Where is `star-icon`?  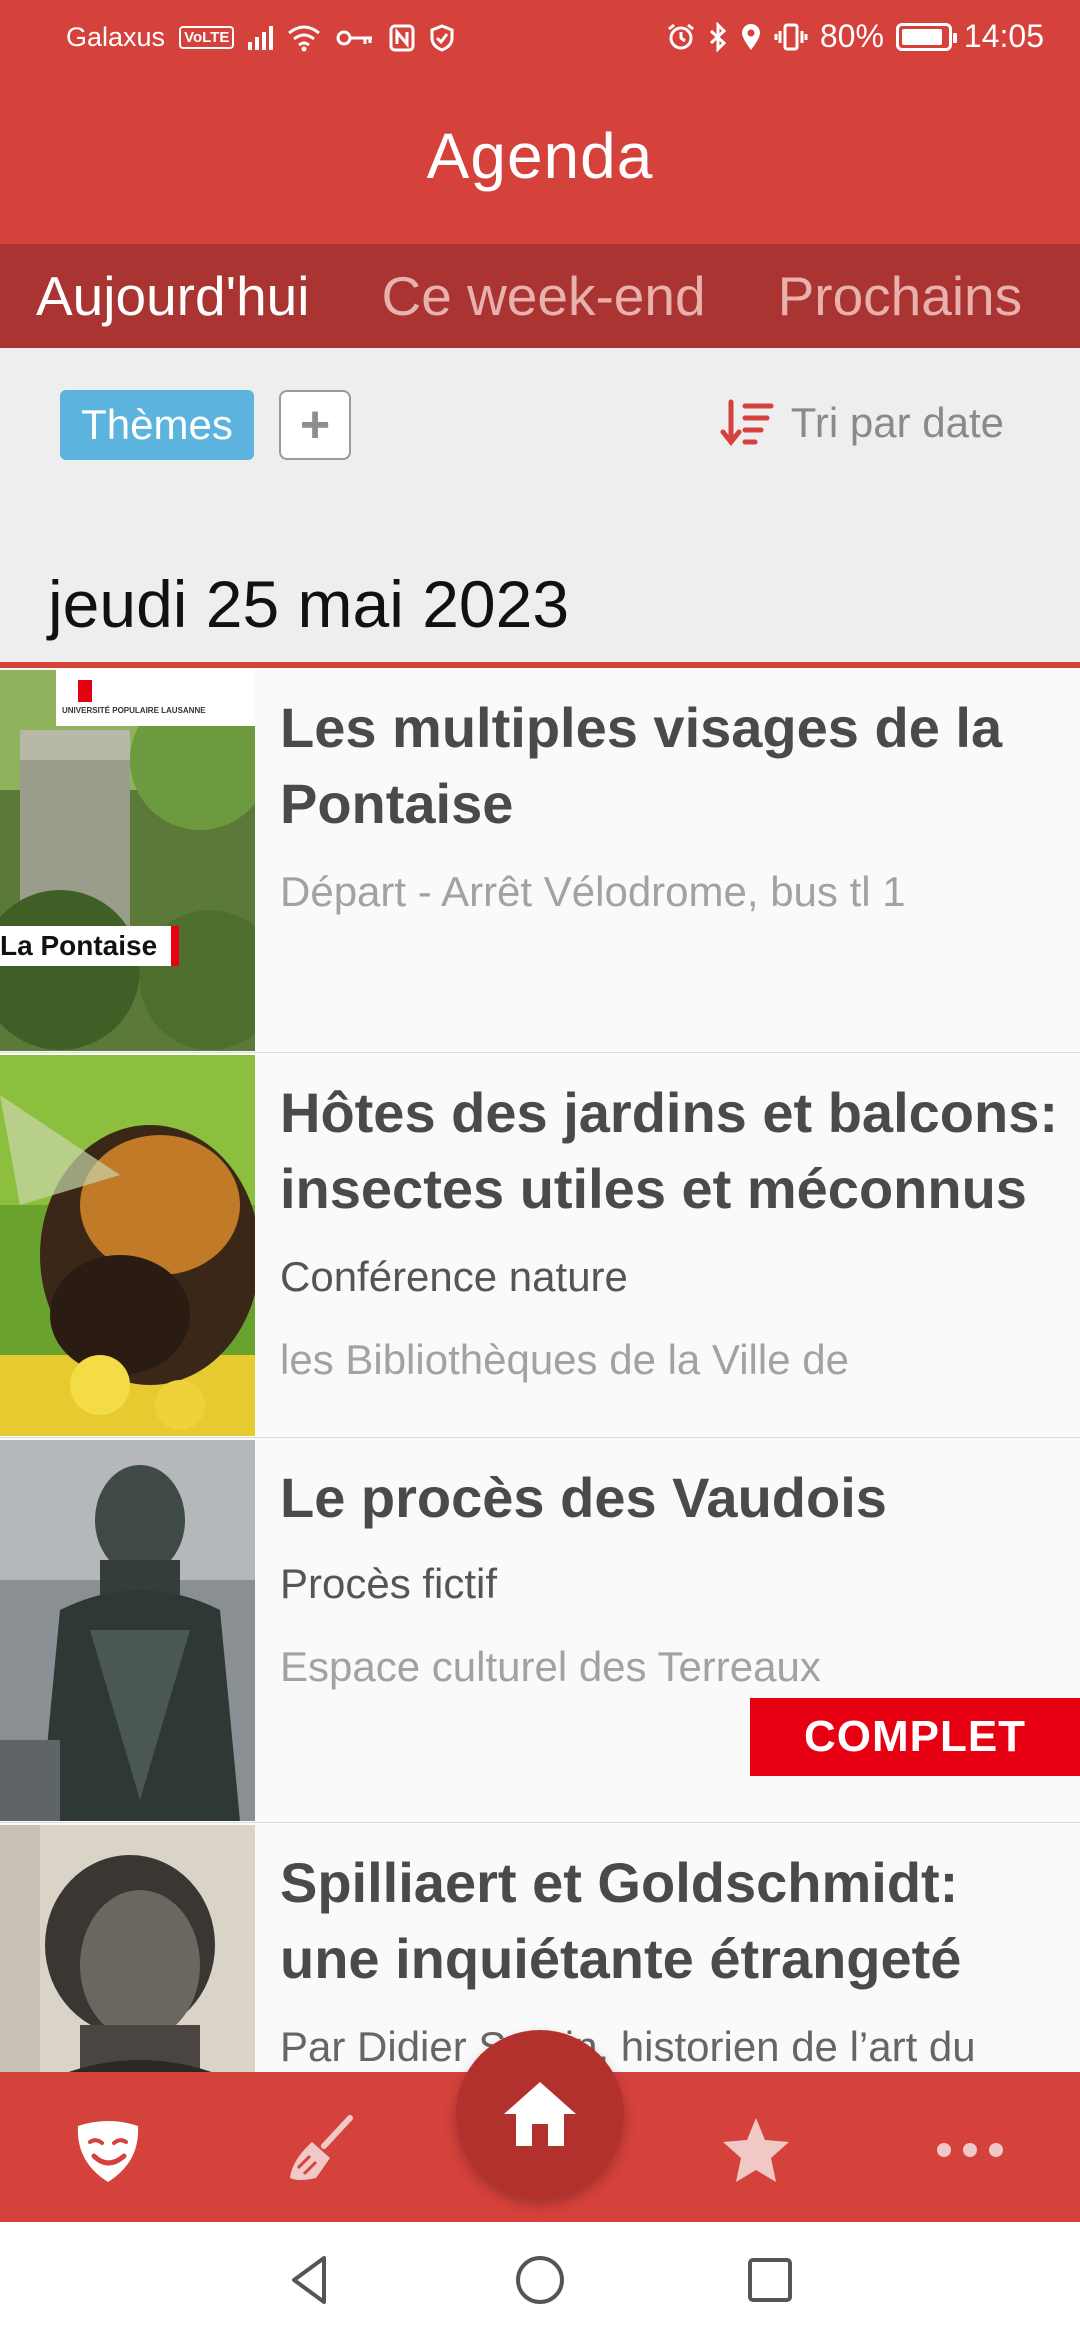 star-icon is located at coordinates (756, 2150).